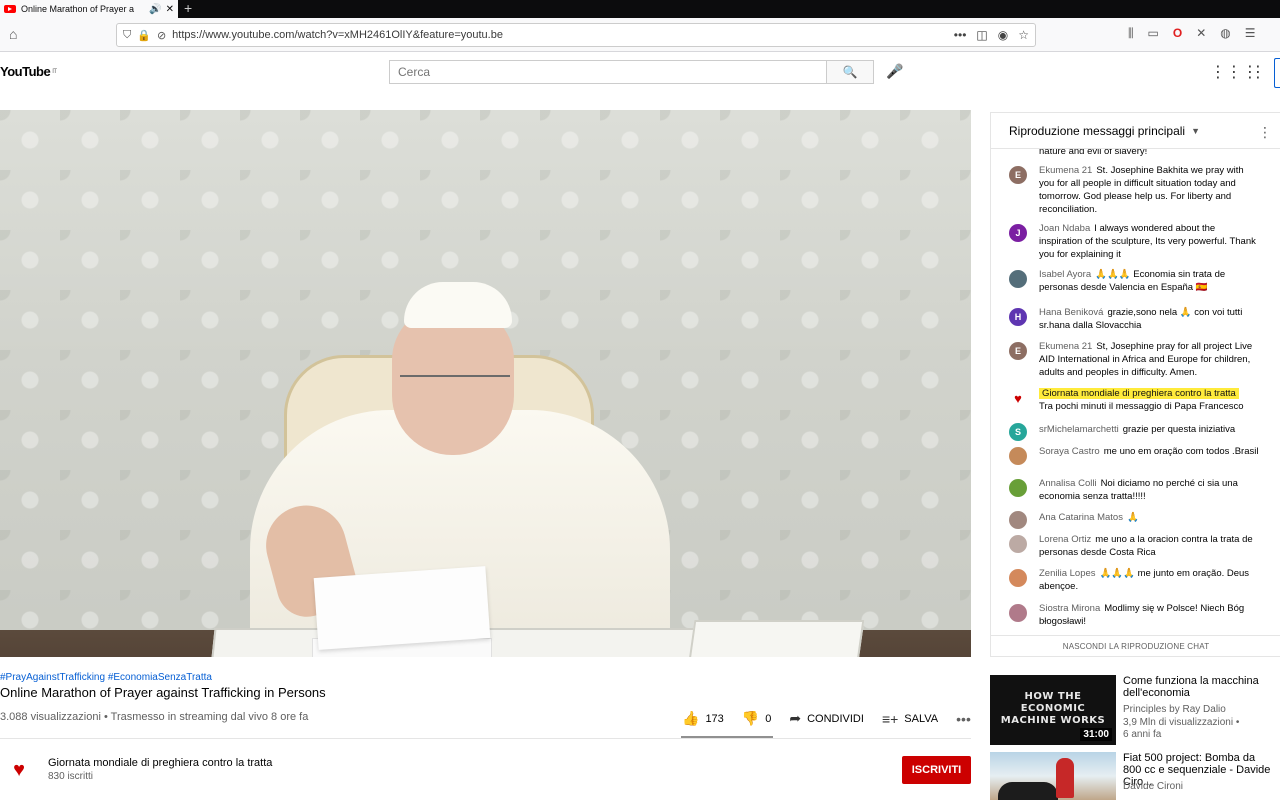  I want to click on speaker-icon: 🔊, so click(155, 9).